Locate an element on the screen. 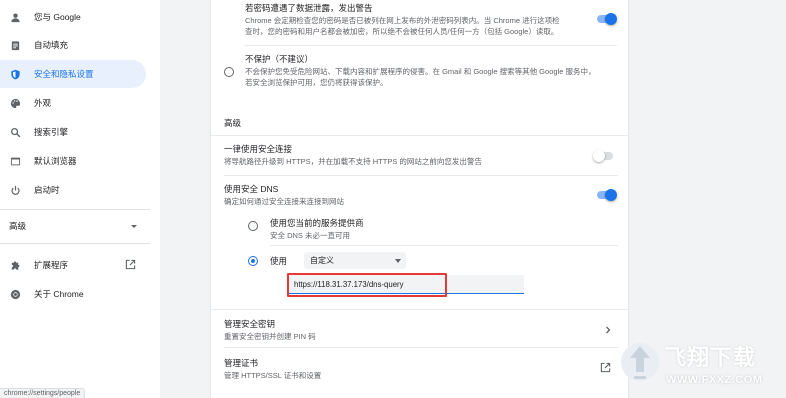  status-bar-url: chrome://settings/people is located at coordinates (43, 393).